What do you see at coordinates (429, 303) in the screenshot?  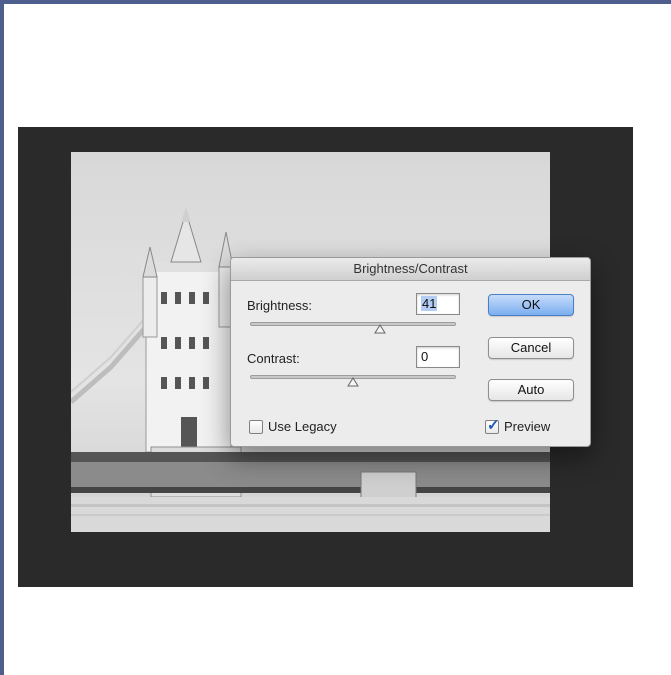 I see `brightness-value: 41` at bounding box center [429, 303].